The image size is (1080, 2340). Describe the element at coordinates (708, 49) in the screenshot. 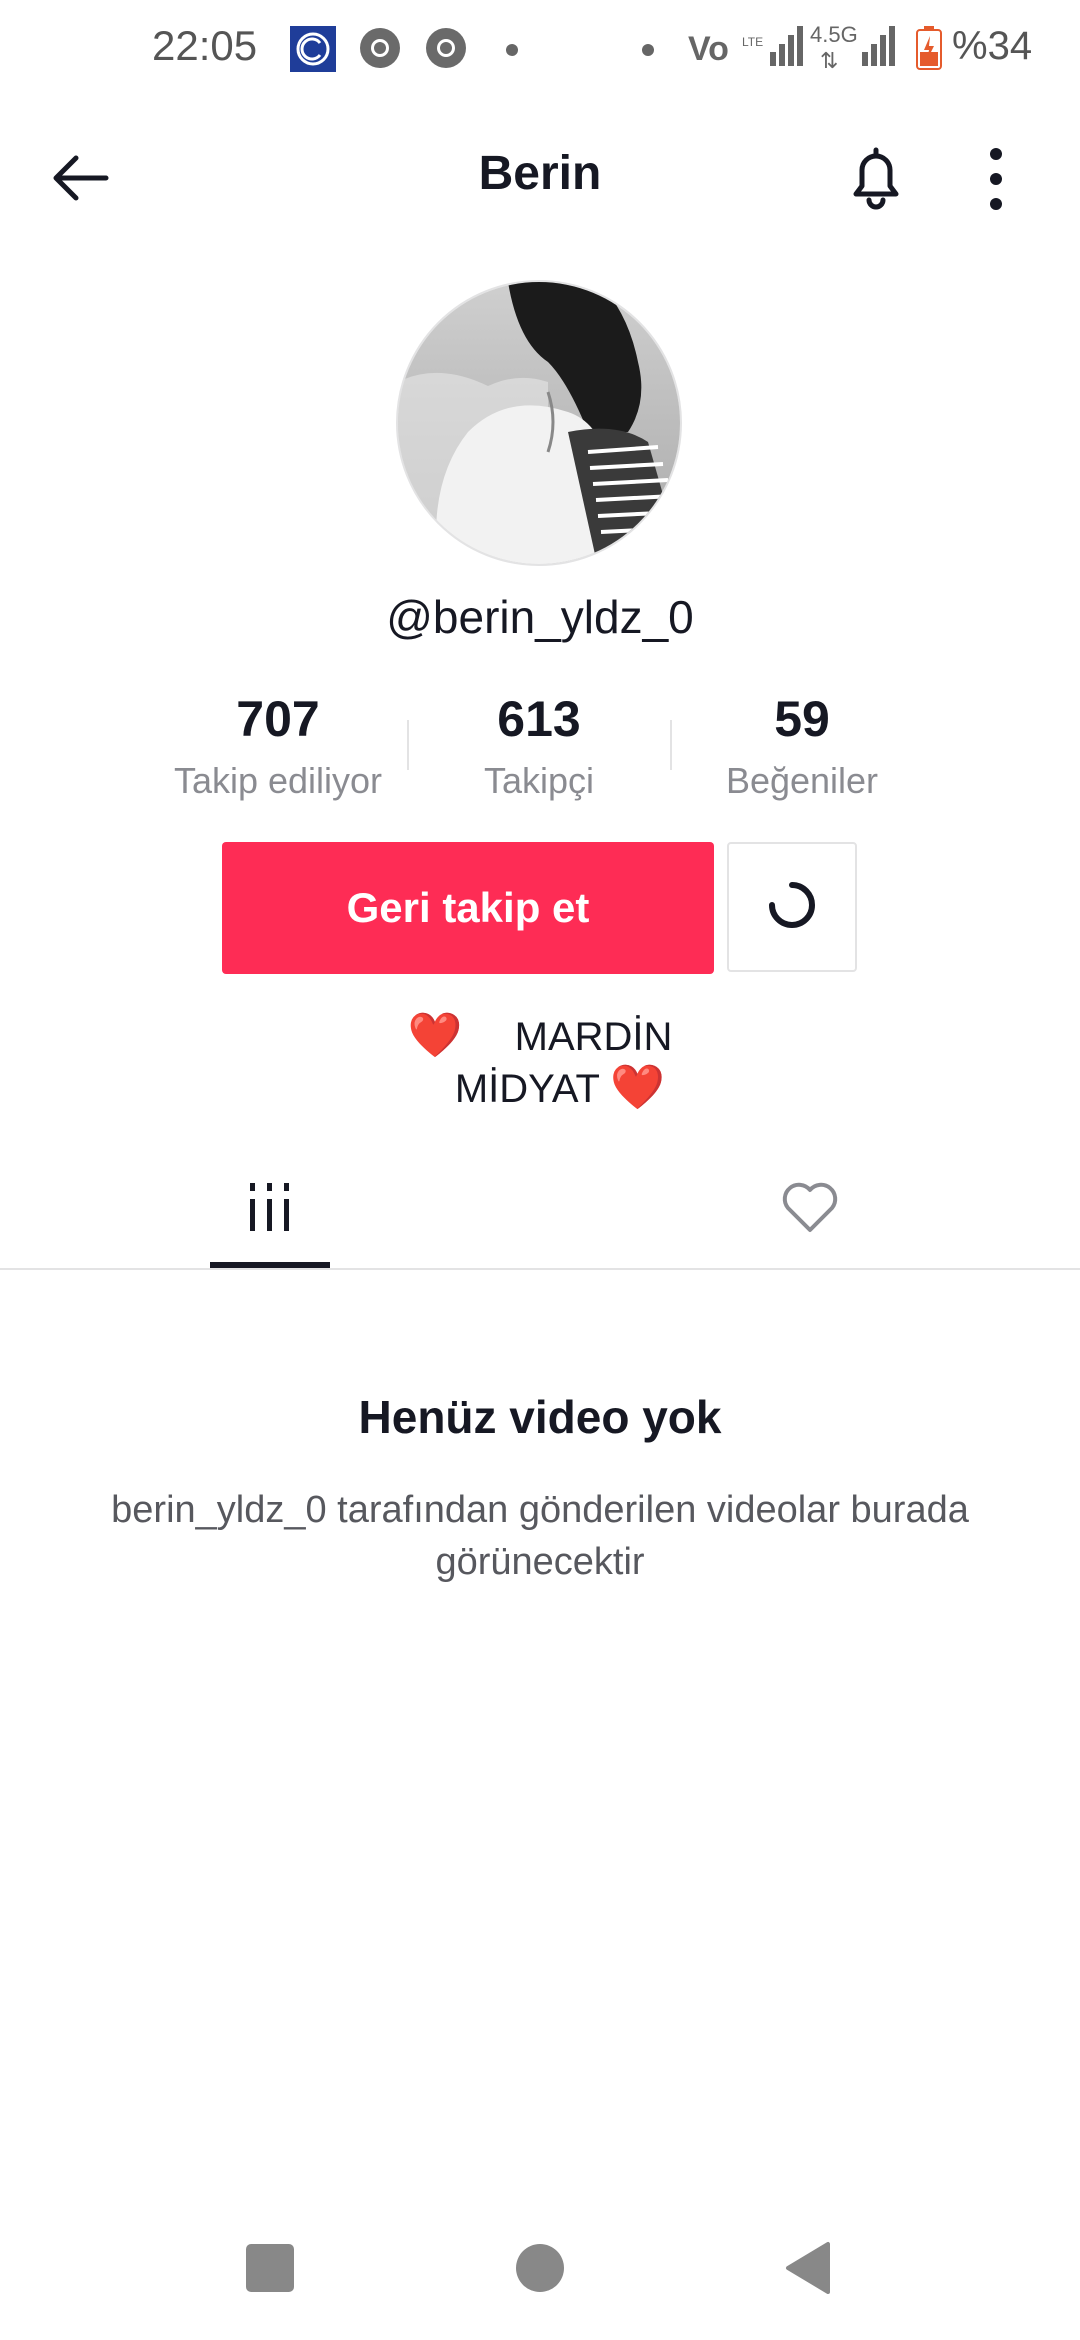

I see `svg-text: Vo` at that location.